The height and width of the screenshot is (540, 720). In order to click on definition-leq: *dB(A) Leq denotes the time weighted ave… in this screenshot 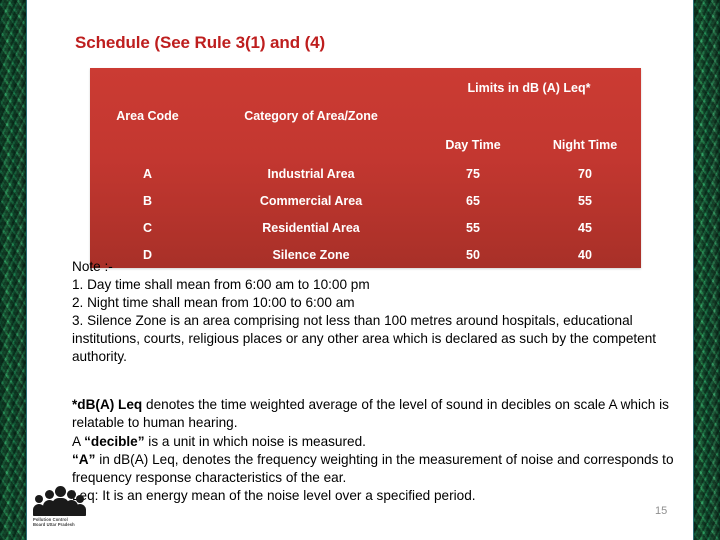, I will do `click(391, 414)`.